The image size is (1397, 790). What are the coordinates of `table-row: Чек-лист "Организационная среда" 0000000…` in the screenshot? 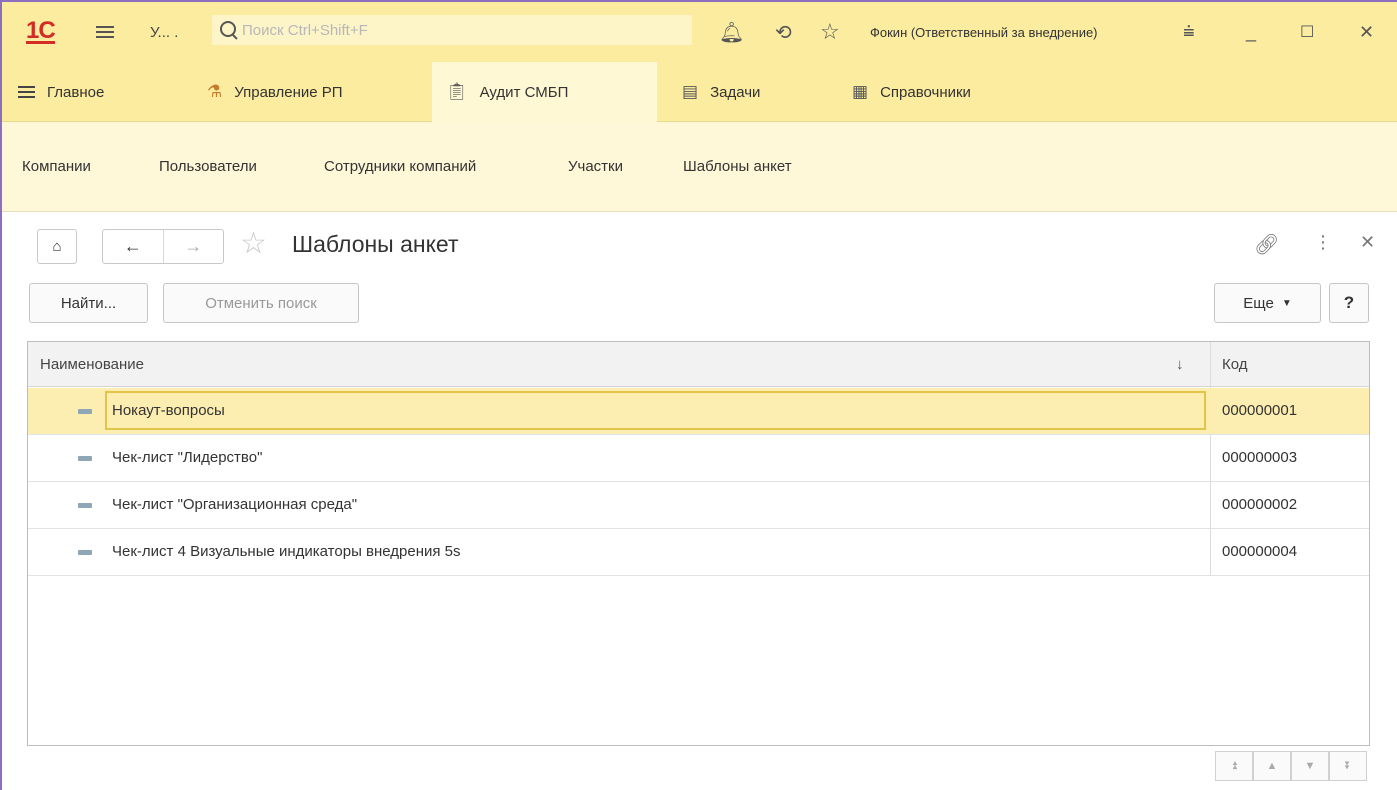 It's located at (698, 505).